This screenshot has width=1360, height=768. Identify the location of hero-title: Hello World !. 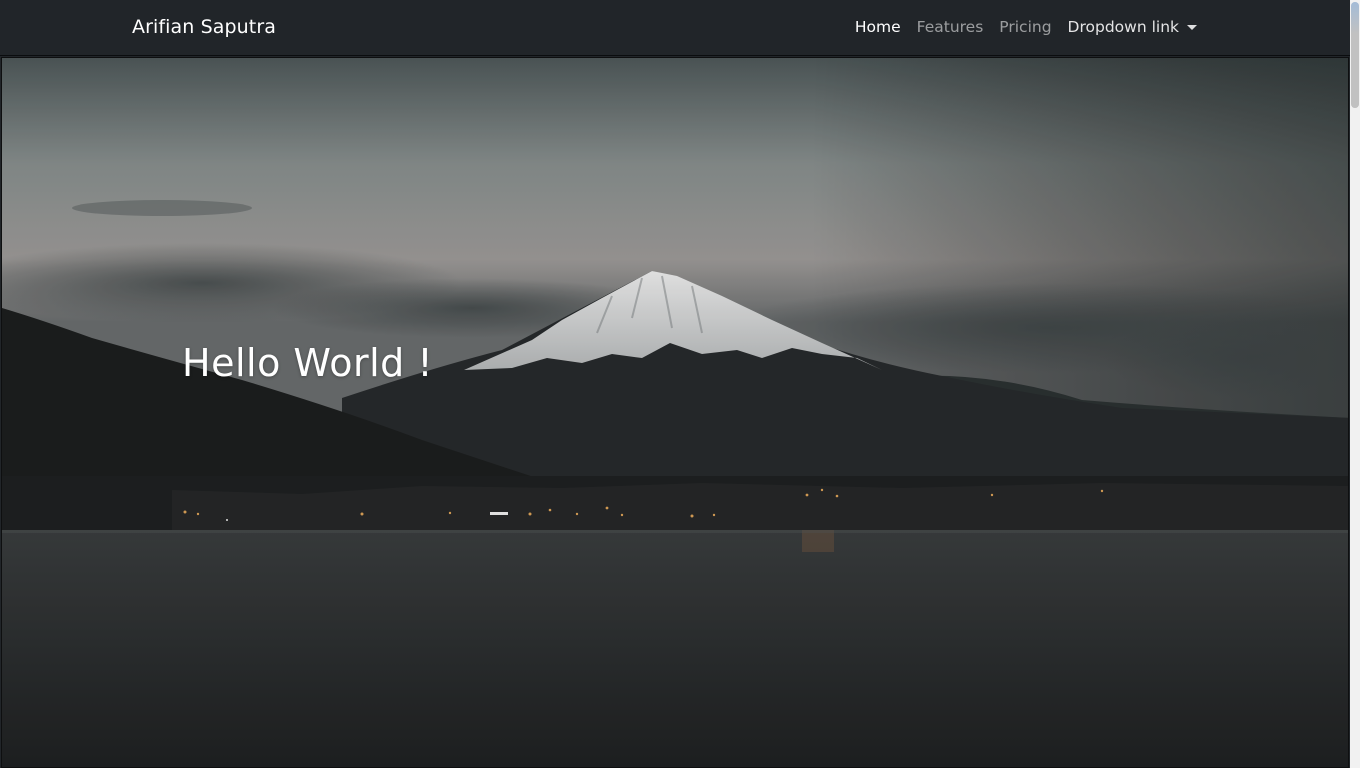
(308, 363).